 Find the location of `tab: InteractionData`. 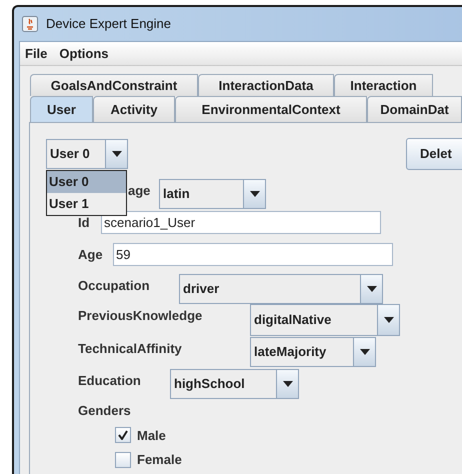

tab: InteractionData is located at coordinates (266, 85).